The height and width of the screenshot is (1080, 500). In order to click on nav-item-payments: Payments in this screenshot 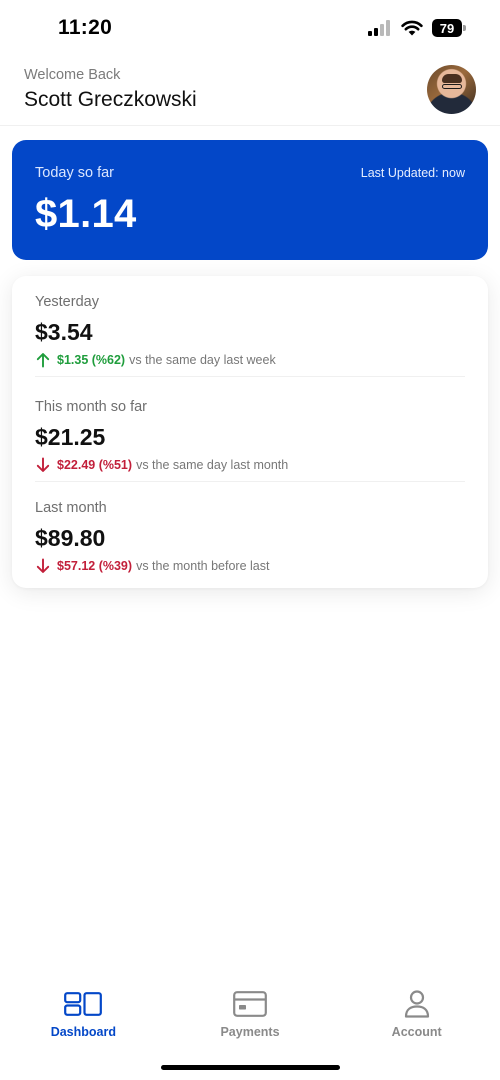, I will do `click(250, 1015)`.